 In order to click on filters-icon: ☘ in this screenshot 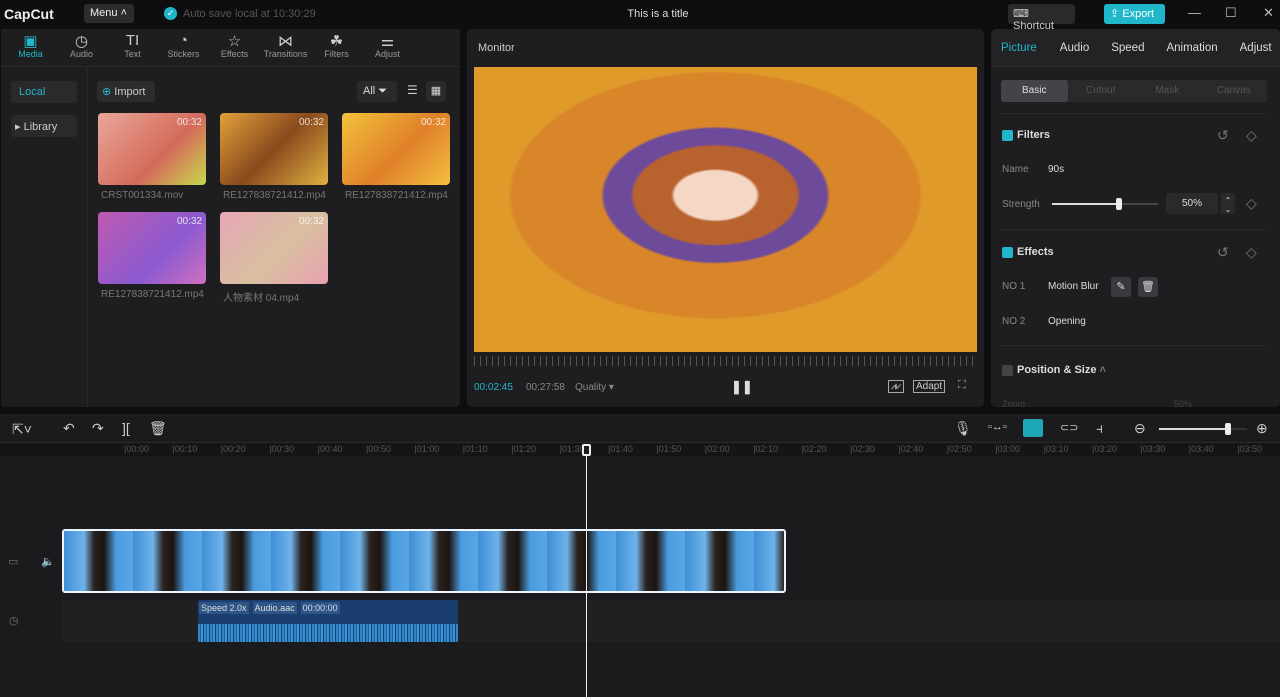, I will do `click(336, 41)`.